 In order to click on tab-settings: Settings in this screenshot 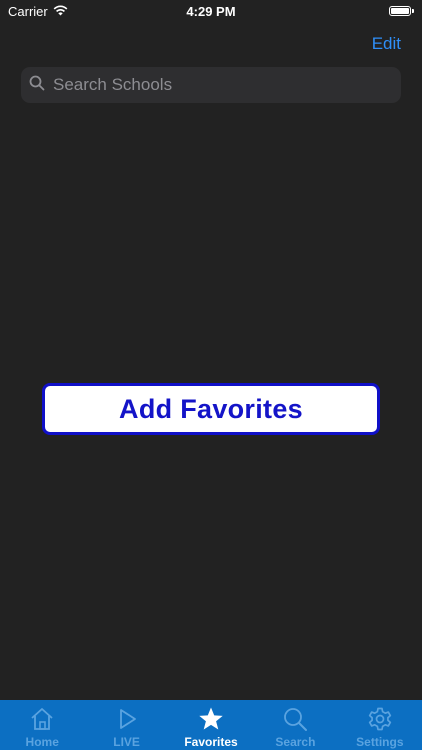, I will do `click(380, 725)`.